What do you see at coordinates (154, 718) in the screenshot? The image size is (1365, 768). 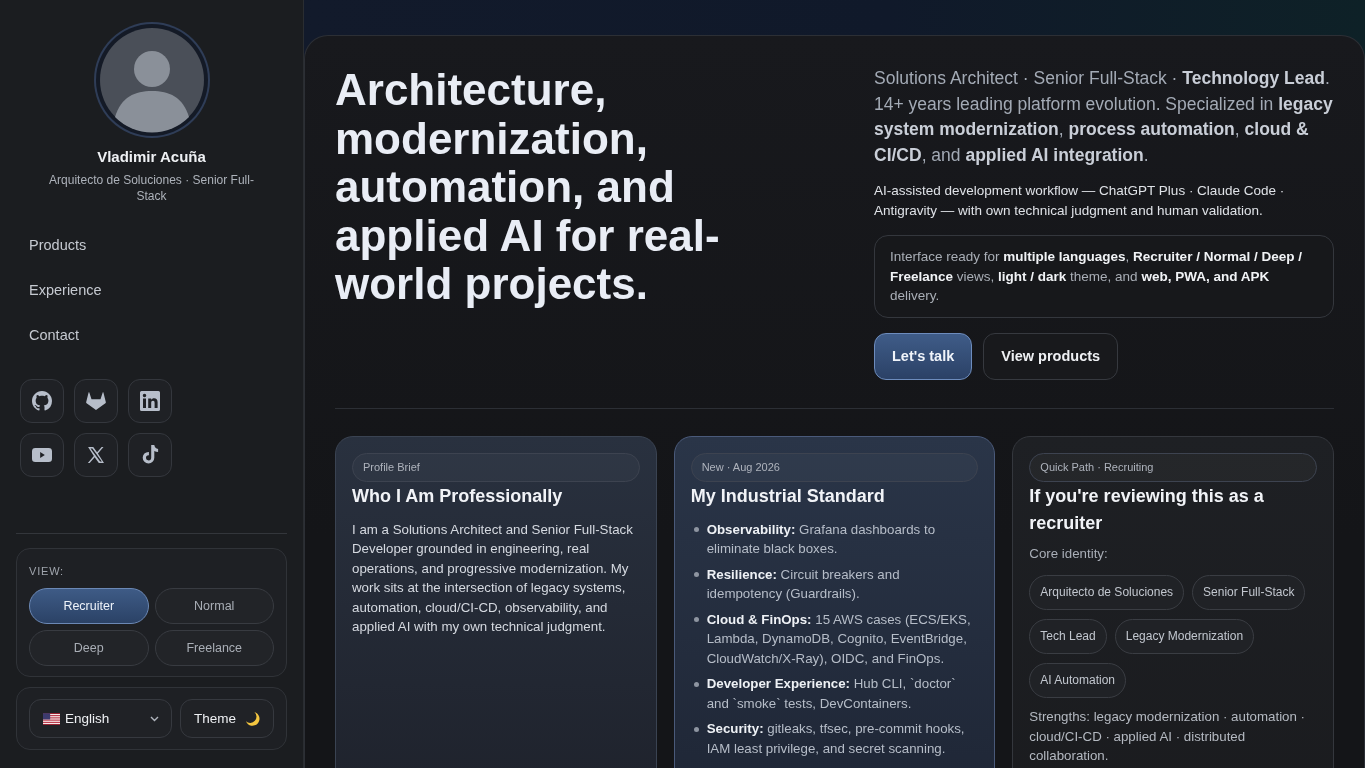 I see `chevron-down-icon` at bounding box center [154, 718].